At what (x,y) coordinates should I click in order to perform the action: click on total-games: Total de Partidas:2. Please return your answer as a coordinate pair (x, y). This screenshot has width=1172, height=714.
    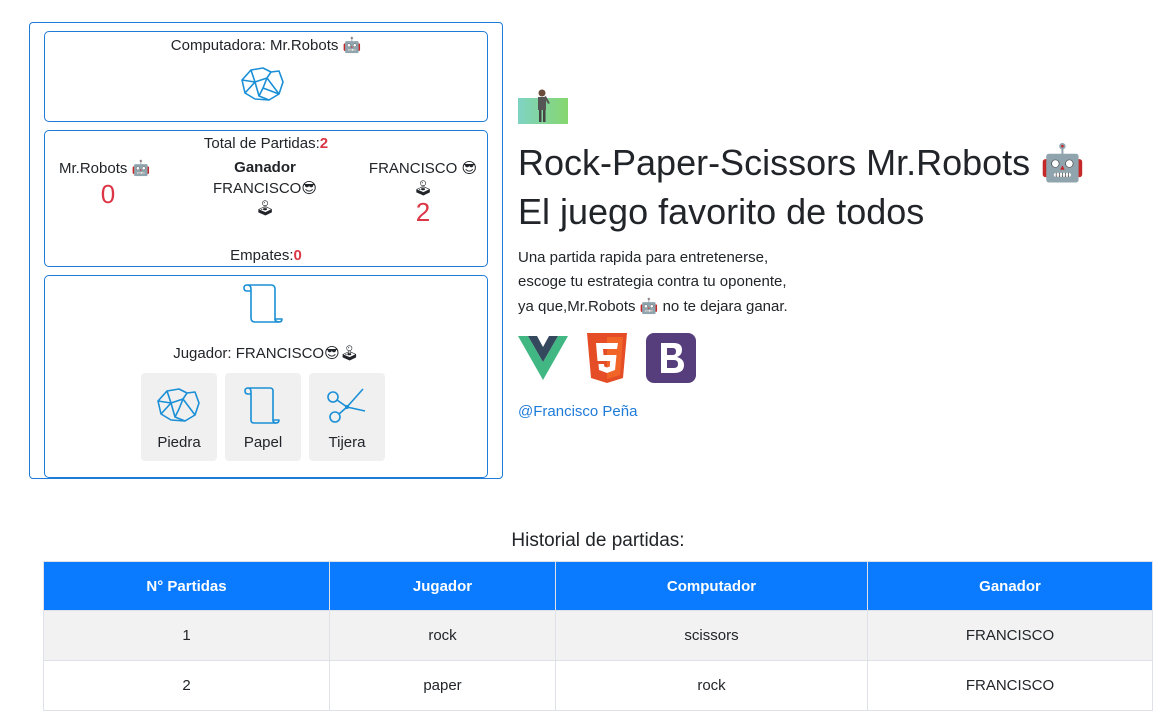
    Looking at the image, I should click on (266, 143).